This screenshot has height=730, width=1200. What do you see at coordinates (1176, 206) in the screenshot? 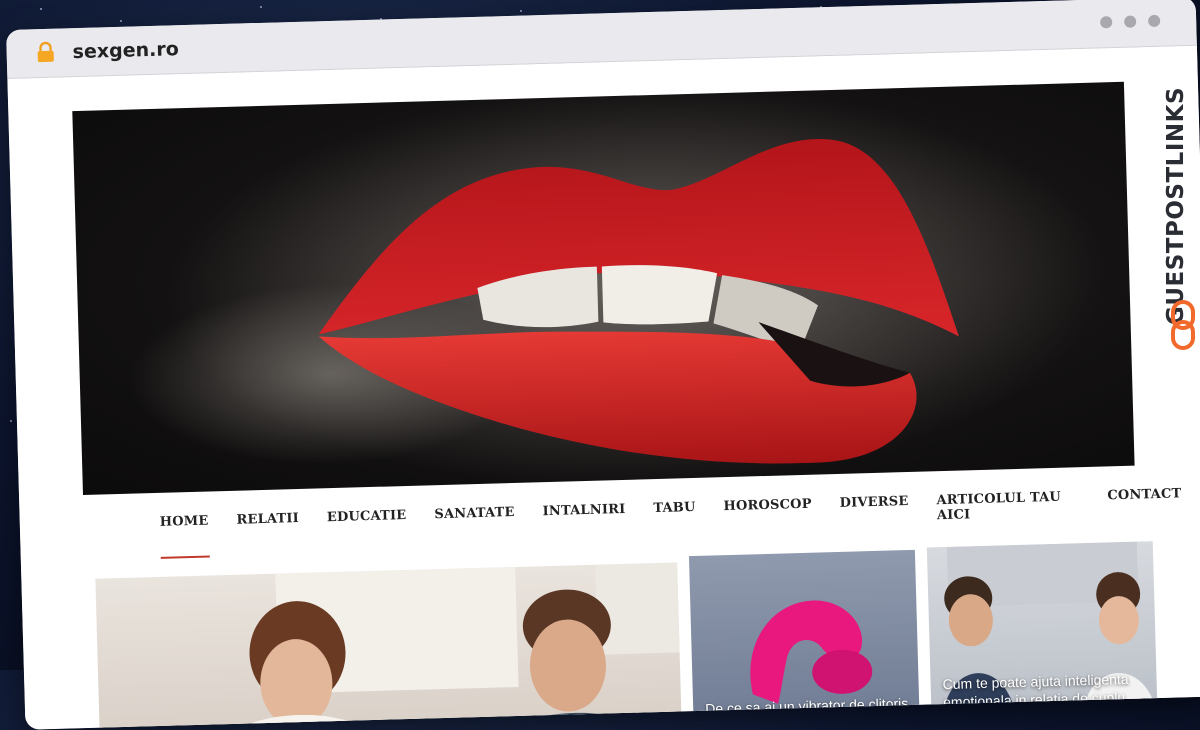
I see `badge-text: GUESTPOSTLINKS` at bounding box center [1176, 206].